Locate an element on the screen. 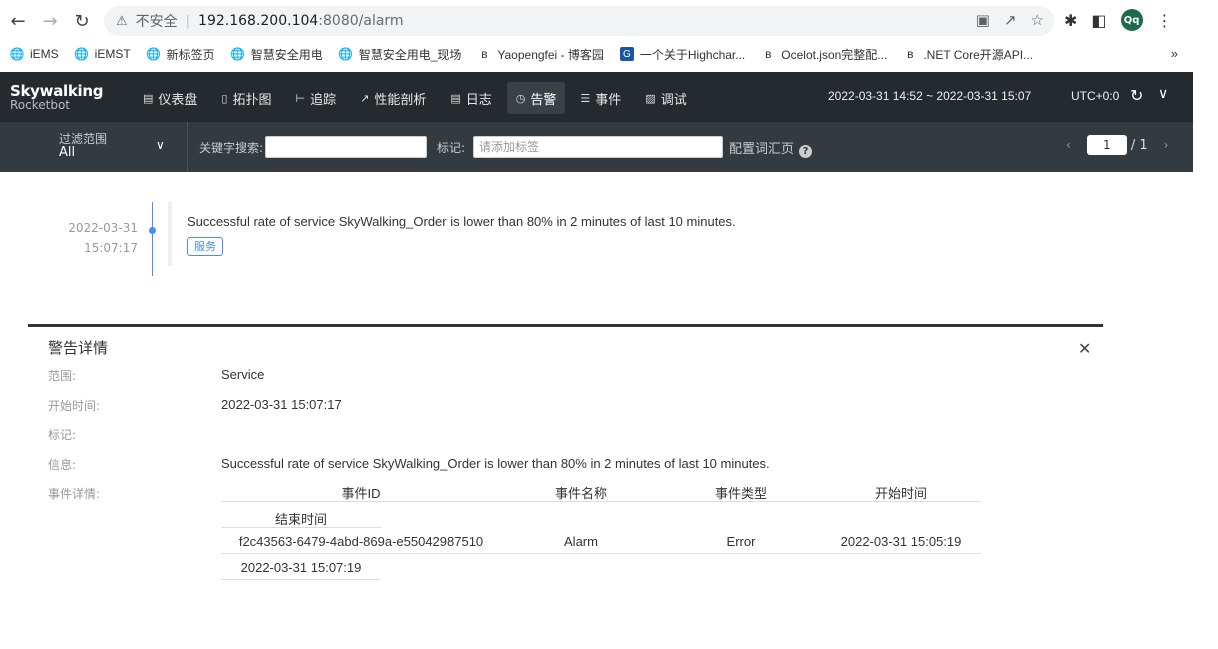  warning-triangle-icon: ⚠ is located at coordinates (122, 21).